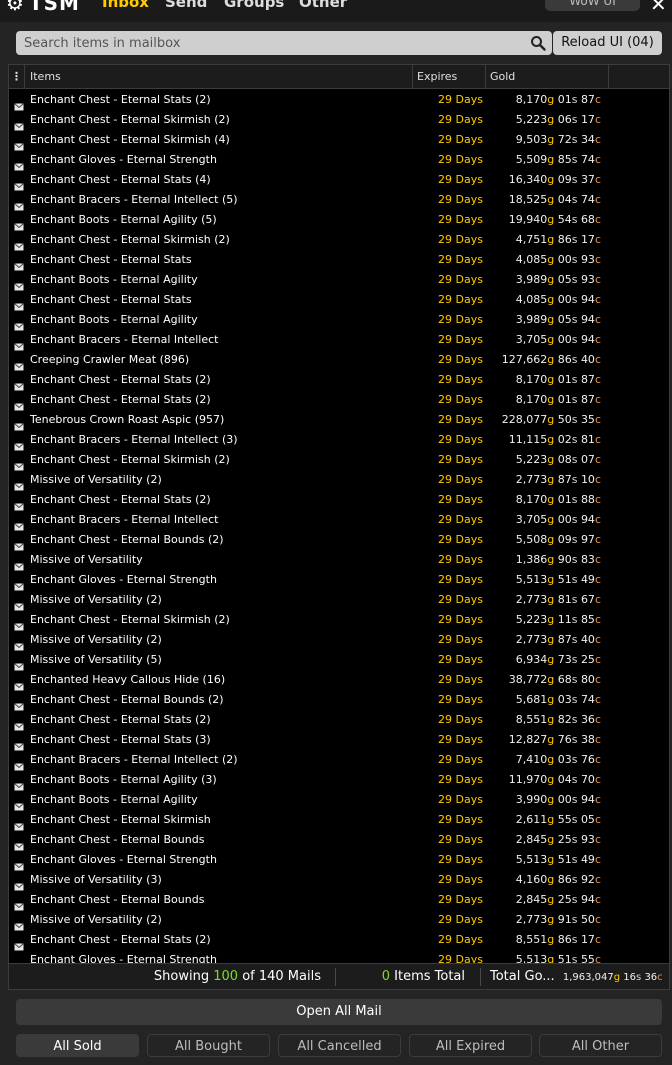 This screenshot has width=672, height=1065. I want to click on gold-value: 5,681g 03s 74c, so click(558, 699).